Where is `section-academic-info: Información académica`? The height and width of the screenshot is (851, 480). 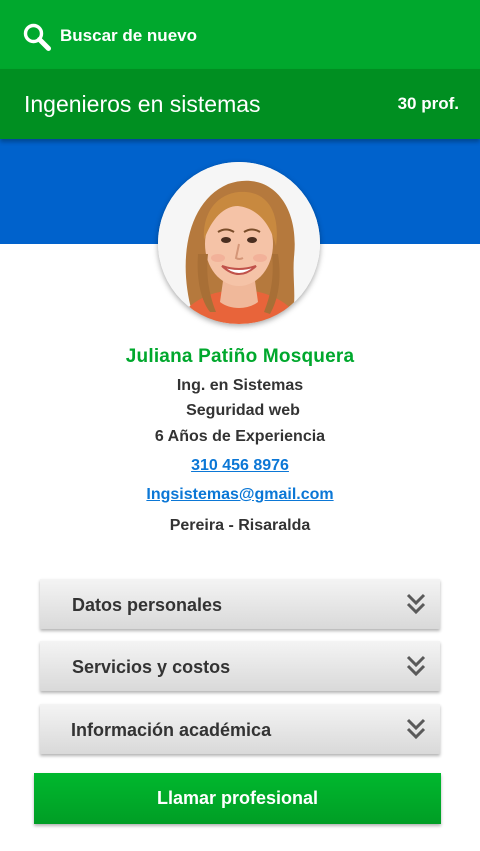 section-academic-info: Información académica is located at coordinates (240, 729).